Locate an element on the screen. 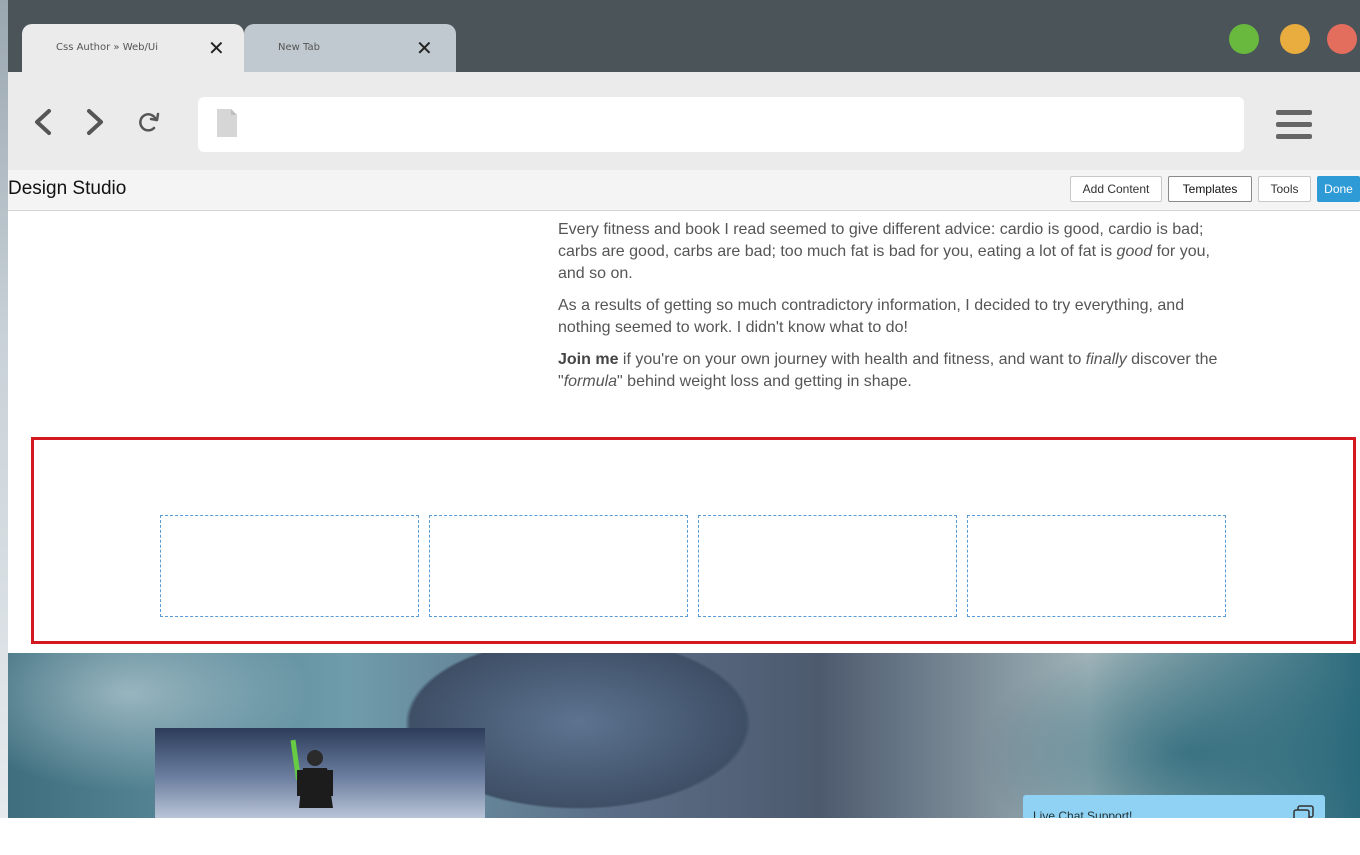 This screenshot has width=1360, height=855. reload-button is located at coordinates (149, 122).